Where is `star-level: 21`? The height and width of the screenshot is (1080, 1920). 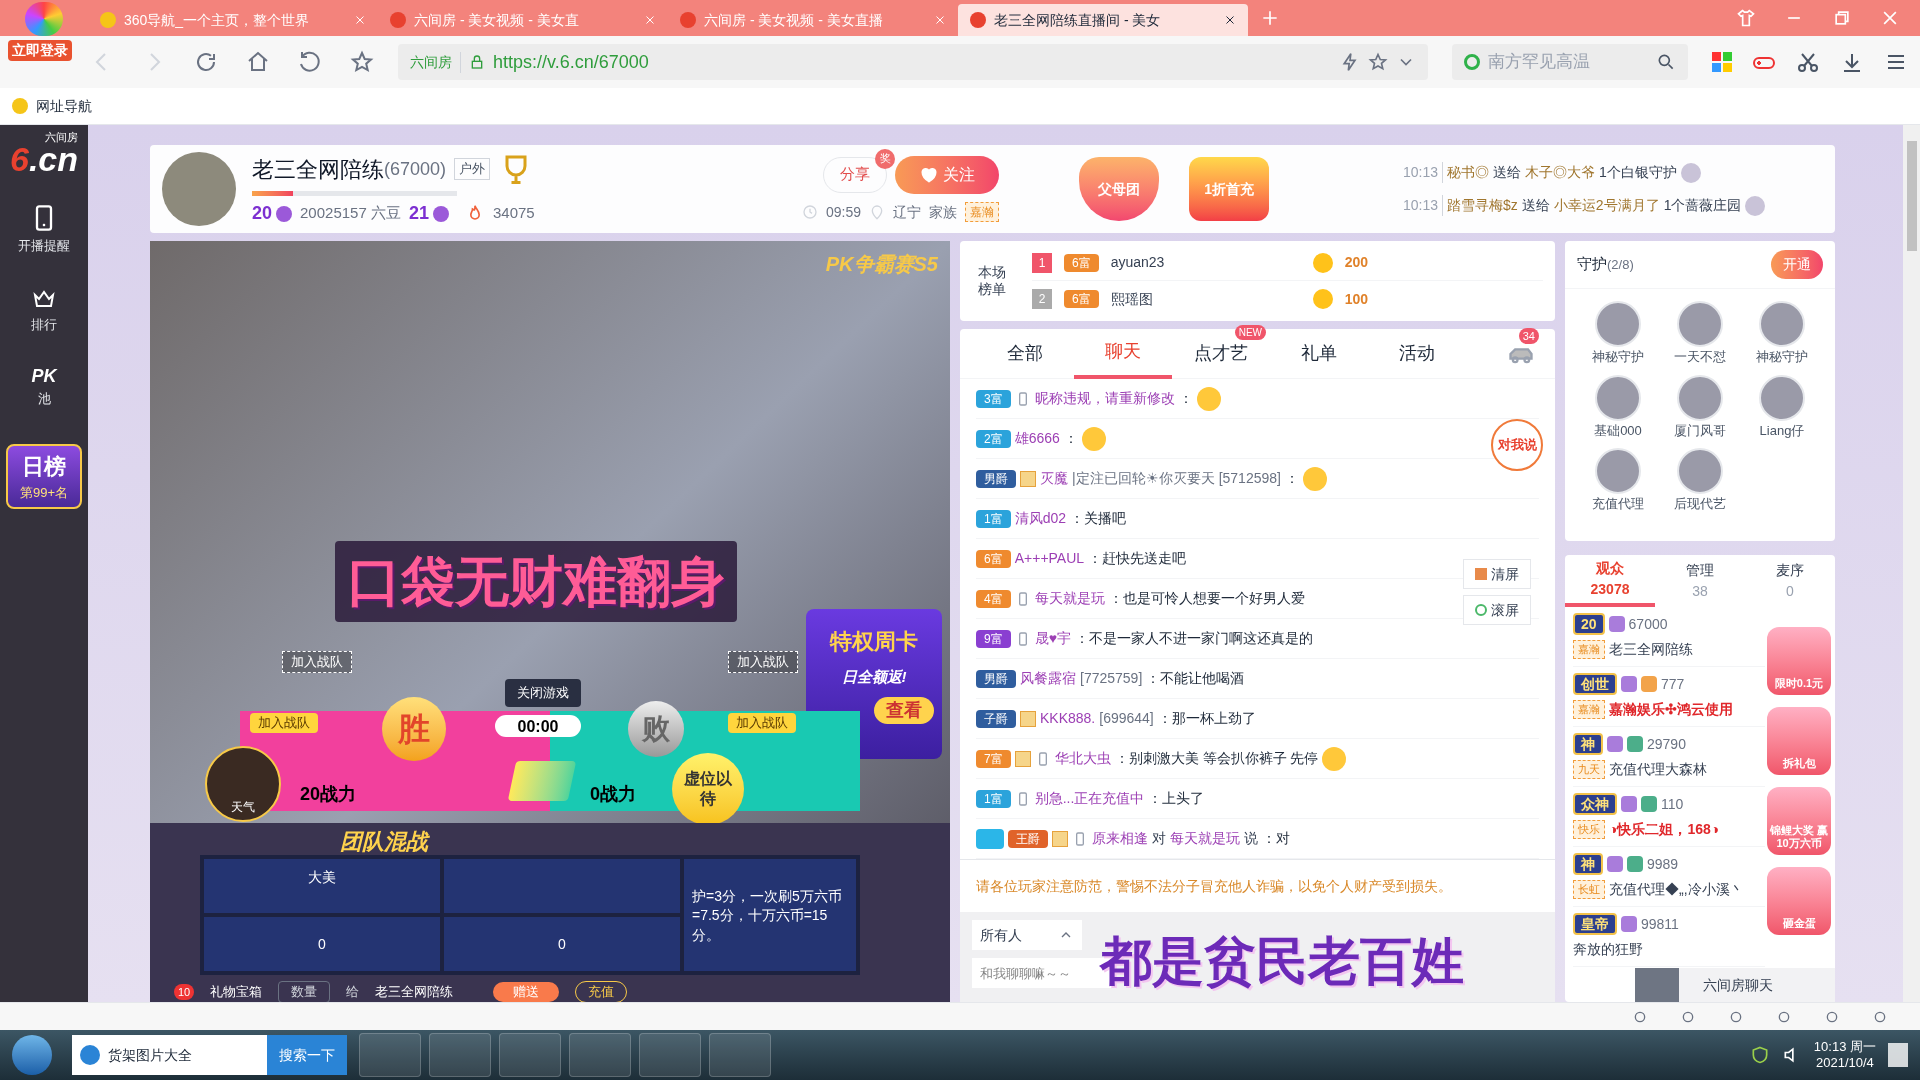 star-level: 21 is located at coordinates (418, 213).